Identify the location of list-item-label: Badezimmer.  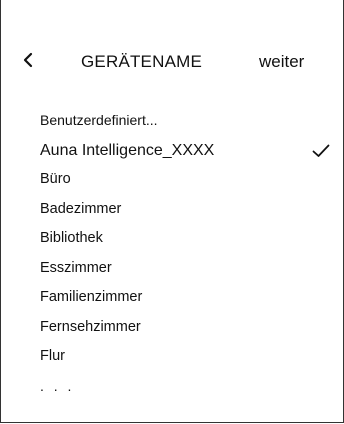
(81, 208).